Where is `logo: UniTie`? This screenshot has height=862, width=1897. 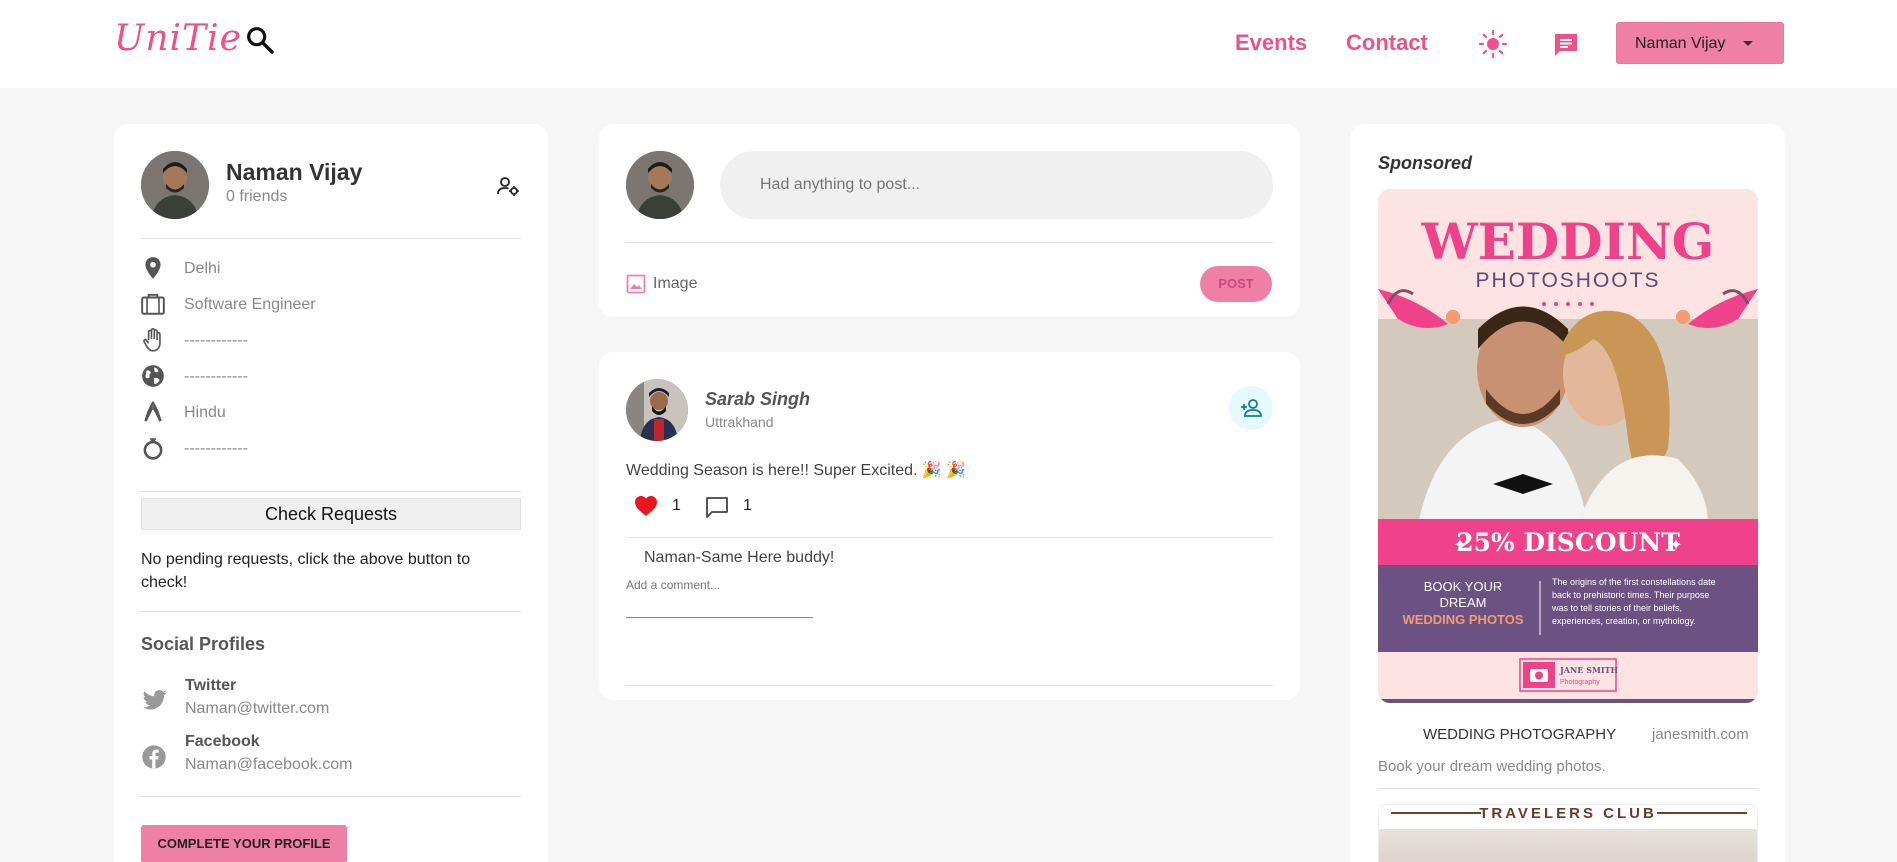 logo: UniTie is located at coordinates (178, 38).